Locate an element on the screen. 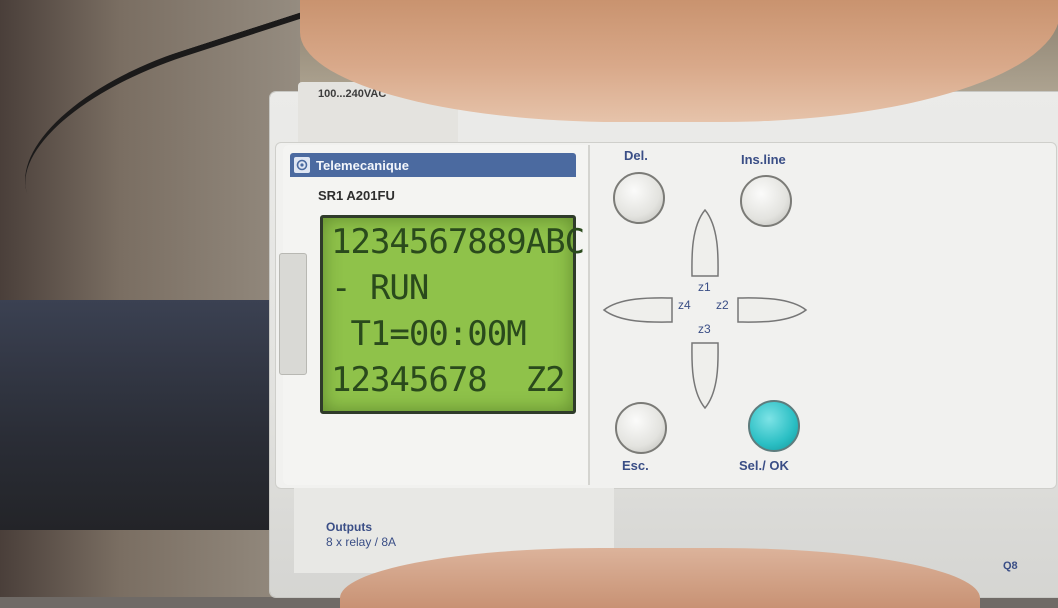 Image resolution: width=1058 pixels, height=608 pixels. terminal-q8-label: Q8 is located at coordinates (1010, 566).